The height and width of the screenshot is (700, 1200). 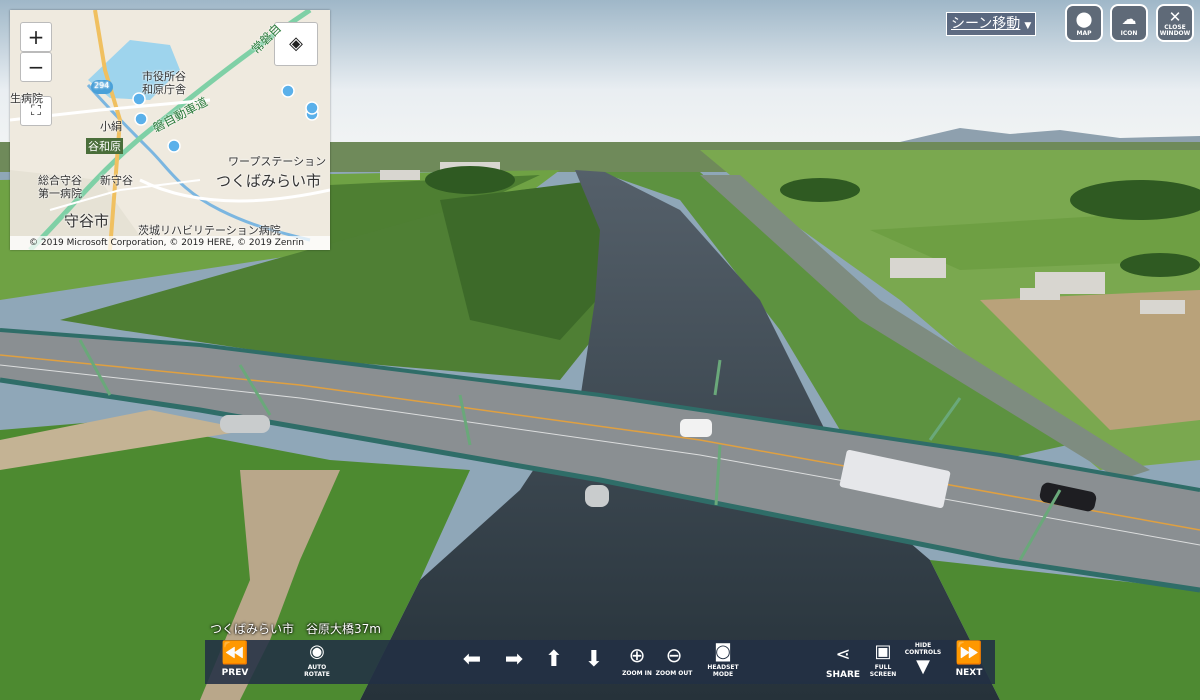 What do you see at coordinates (317, 674) in the screenshot?
I see `auto-rotate-label: ROTATE` at bounding box center [317, 674].